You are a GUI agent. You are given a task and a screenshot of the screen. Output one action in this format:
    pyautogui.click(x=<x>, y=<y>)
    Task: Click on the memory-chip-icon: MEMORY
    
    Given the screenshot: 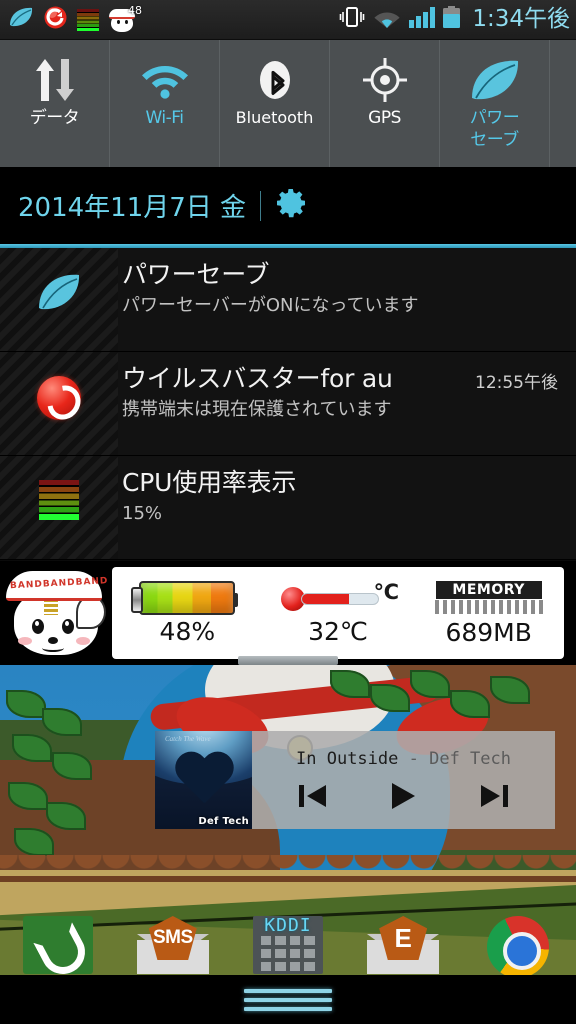 What is the action you would take?
    pyautogui.click(x=489, y=598)
    